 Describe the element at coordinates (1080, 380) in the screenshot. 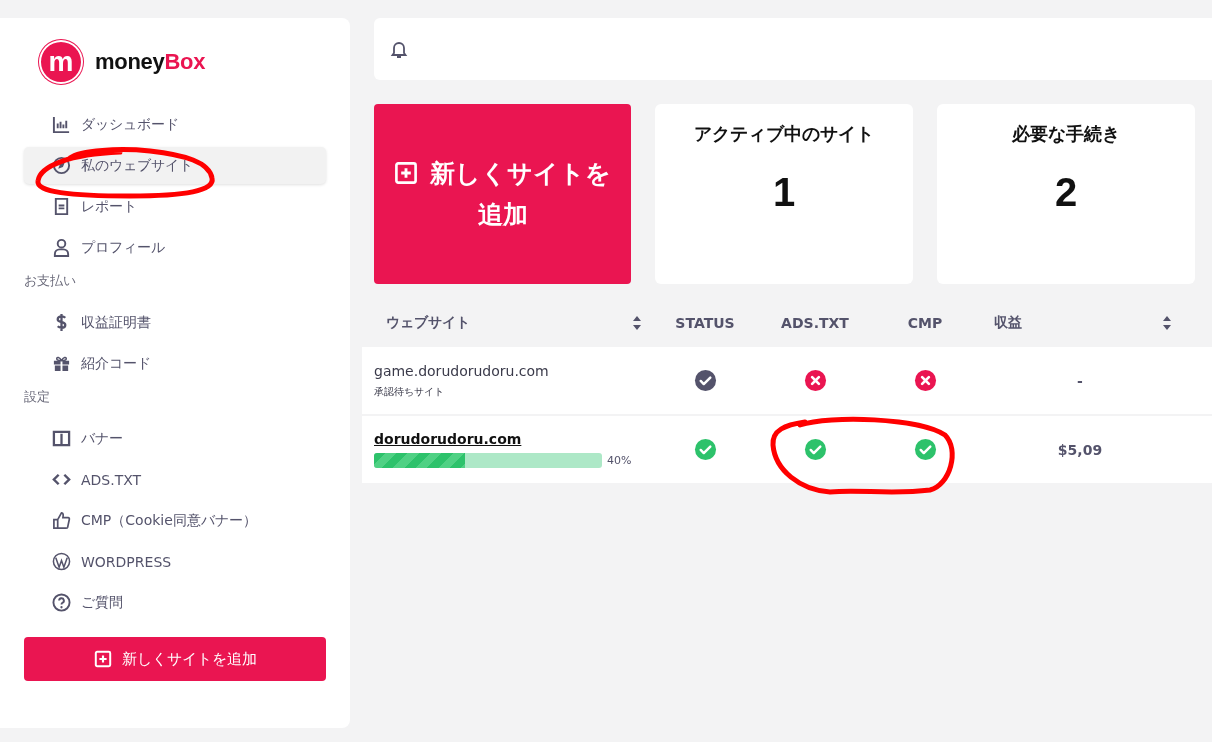

I see `revenue-value: -` at that location.